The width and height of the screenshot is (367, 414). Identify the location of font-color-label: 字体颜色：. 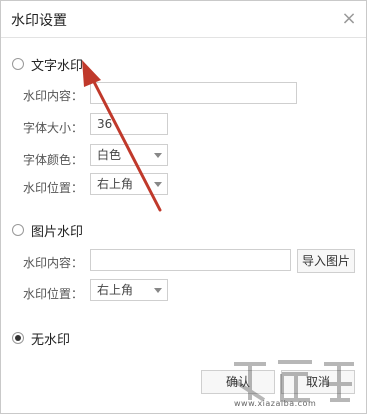
(53, 160).